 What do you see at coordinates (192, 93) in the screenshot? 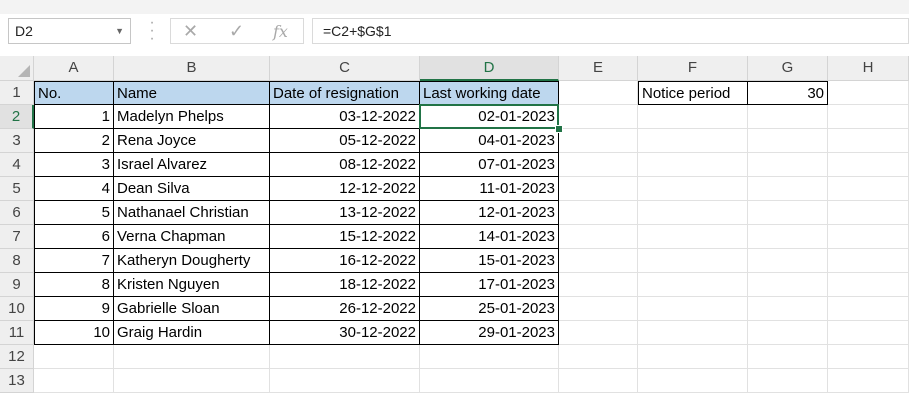
I see `cell-b1: Name` at bounding box center [192, 93].